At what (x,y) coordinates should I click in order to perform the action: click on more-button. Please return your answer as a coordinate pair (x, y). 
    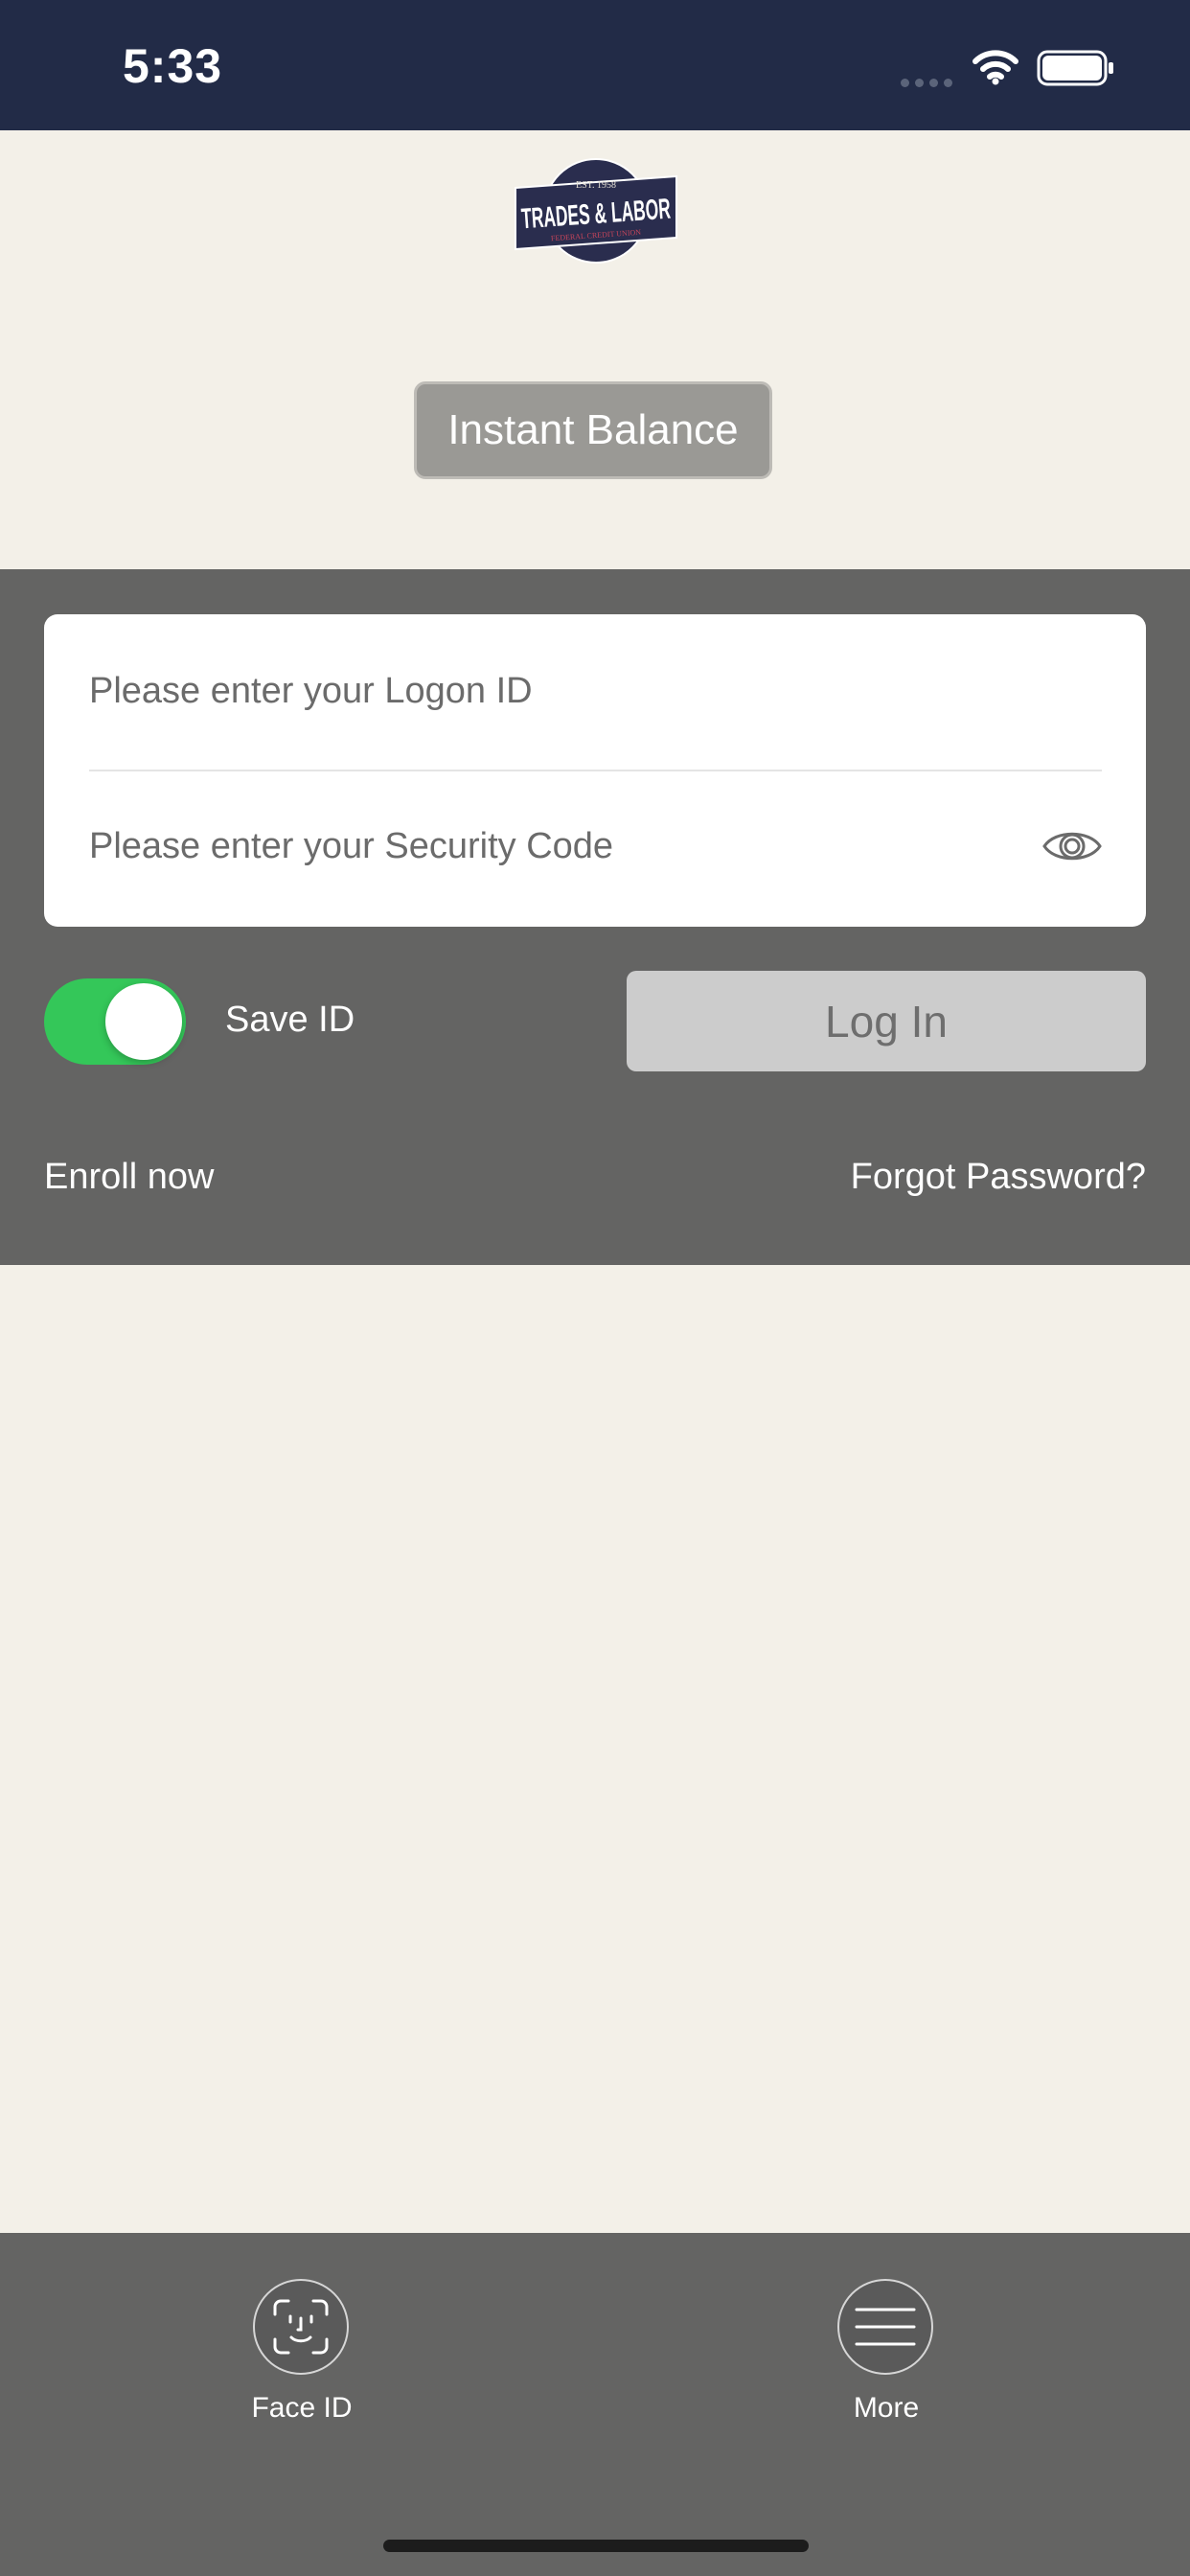
    Looking at the image, I should click on (885, 2327).